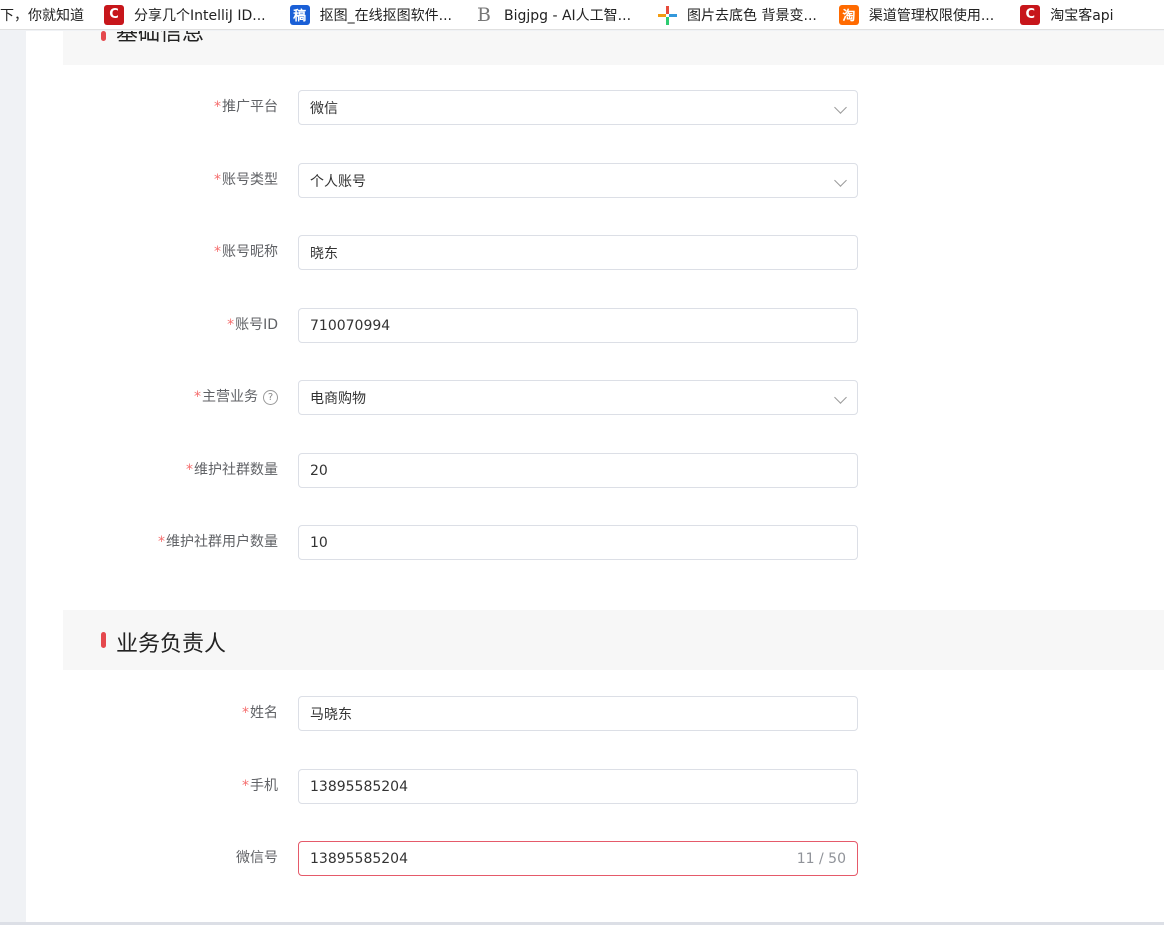 Image resolution: width=1164 pixels, height=925 pixels. I want to click on phone-input: 13895585204, so click(578, 786).